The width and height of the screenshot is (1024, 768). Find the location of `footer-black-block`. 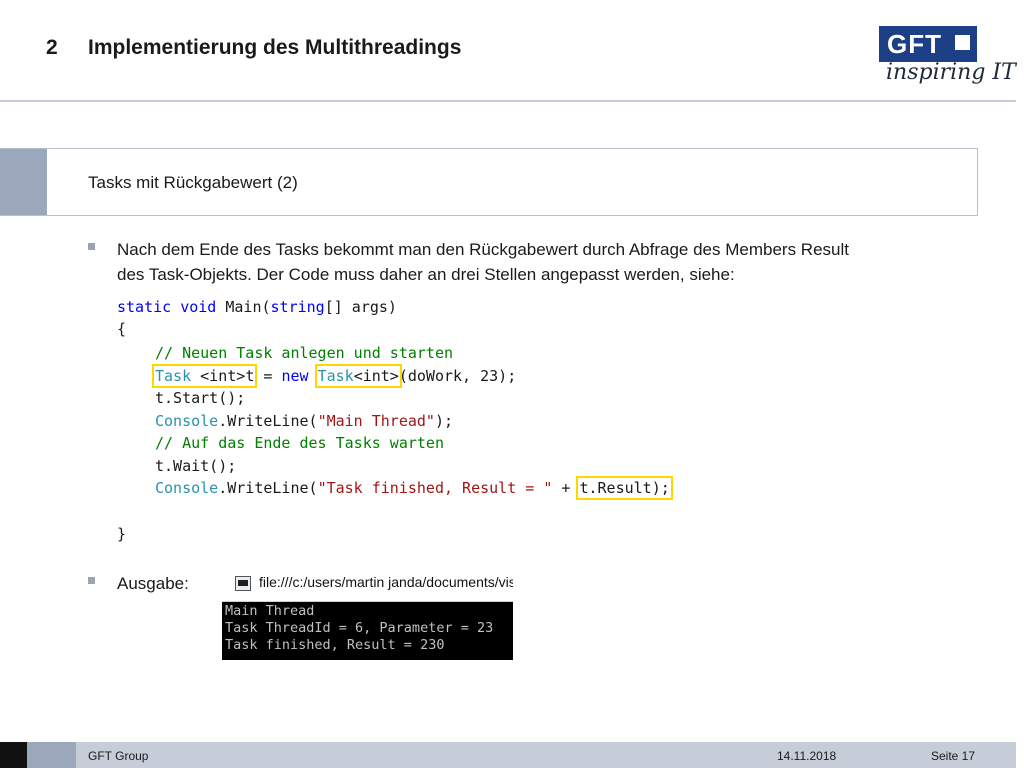

footer-black-block is located at coordinates (13, 755).